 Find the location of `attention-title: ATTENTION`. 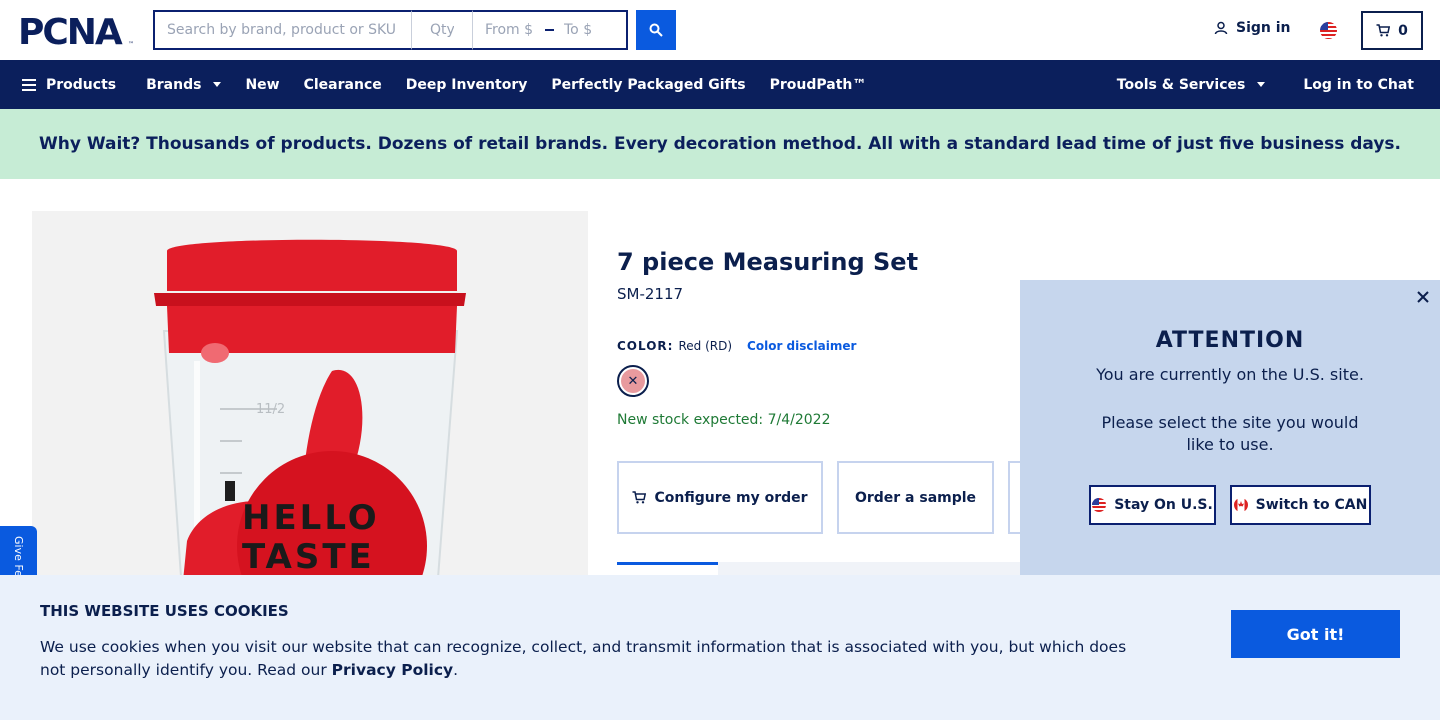

attention-title: ATTENTION is located at coordinates (1230, 340).